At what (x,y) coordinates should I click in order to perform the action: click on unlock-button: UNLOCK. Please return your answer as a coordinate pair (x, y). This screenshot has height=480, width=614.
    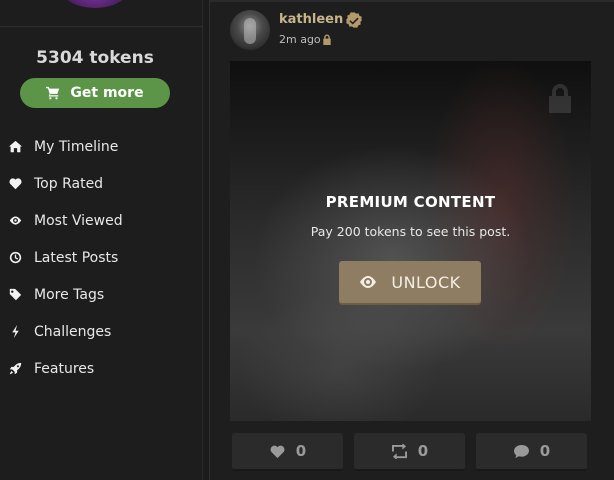
    Looking at the image, I should click on (410, 282).